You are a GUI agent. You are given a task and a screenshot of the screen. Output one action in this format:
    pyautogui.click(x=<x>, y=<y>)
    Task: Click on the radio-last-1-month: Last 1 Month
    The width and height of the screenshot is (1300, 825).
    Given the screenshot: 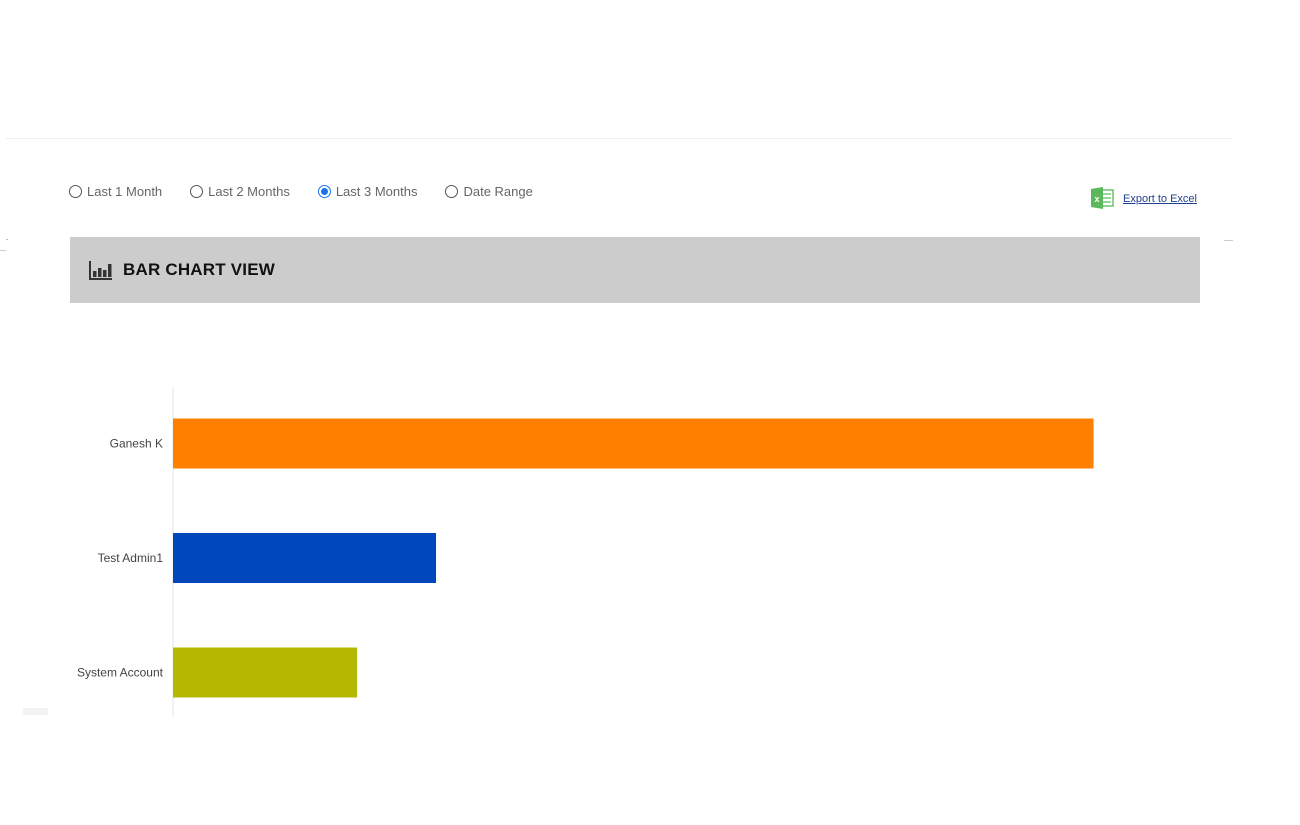 What is the action you would take?
    pyautogui.click(x=115, y=191)
    